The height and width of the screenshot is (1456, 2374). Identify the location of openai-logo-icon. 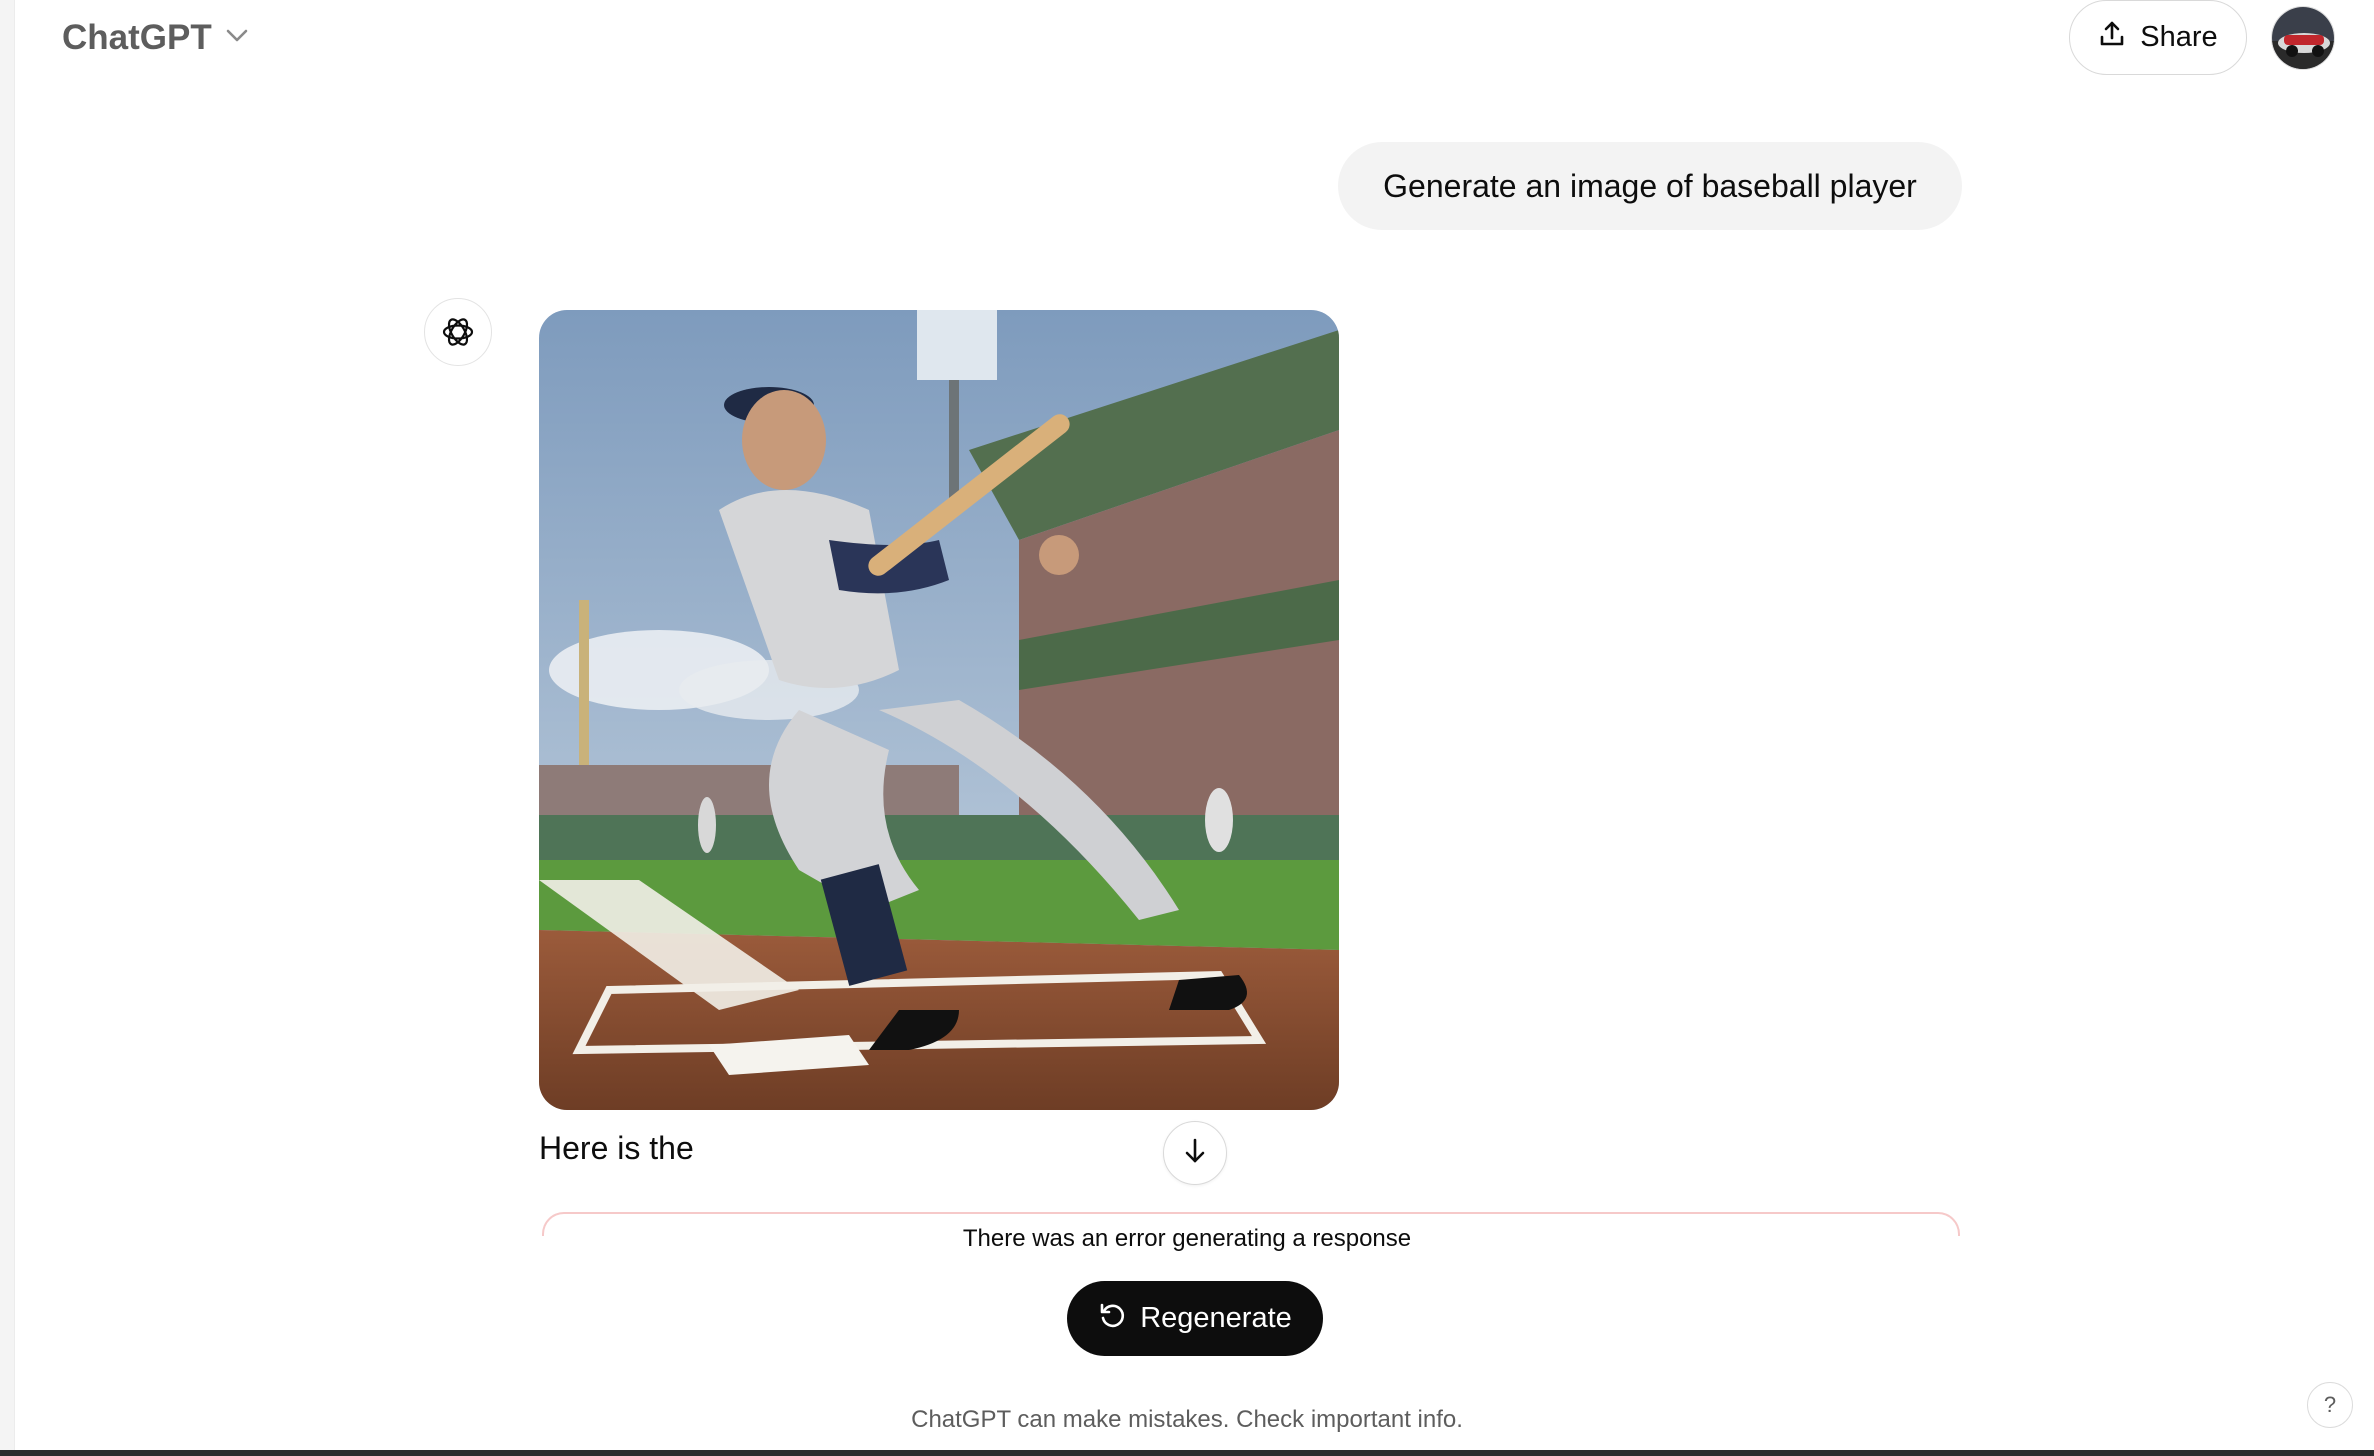
(458, 332).